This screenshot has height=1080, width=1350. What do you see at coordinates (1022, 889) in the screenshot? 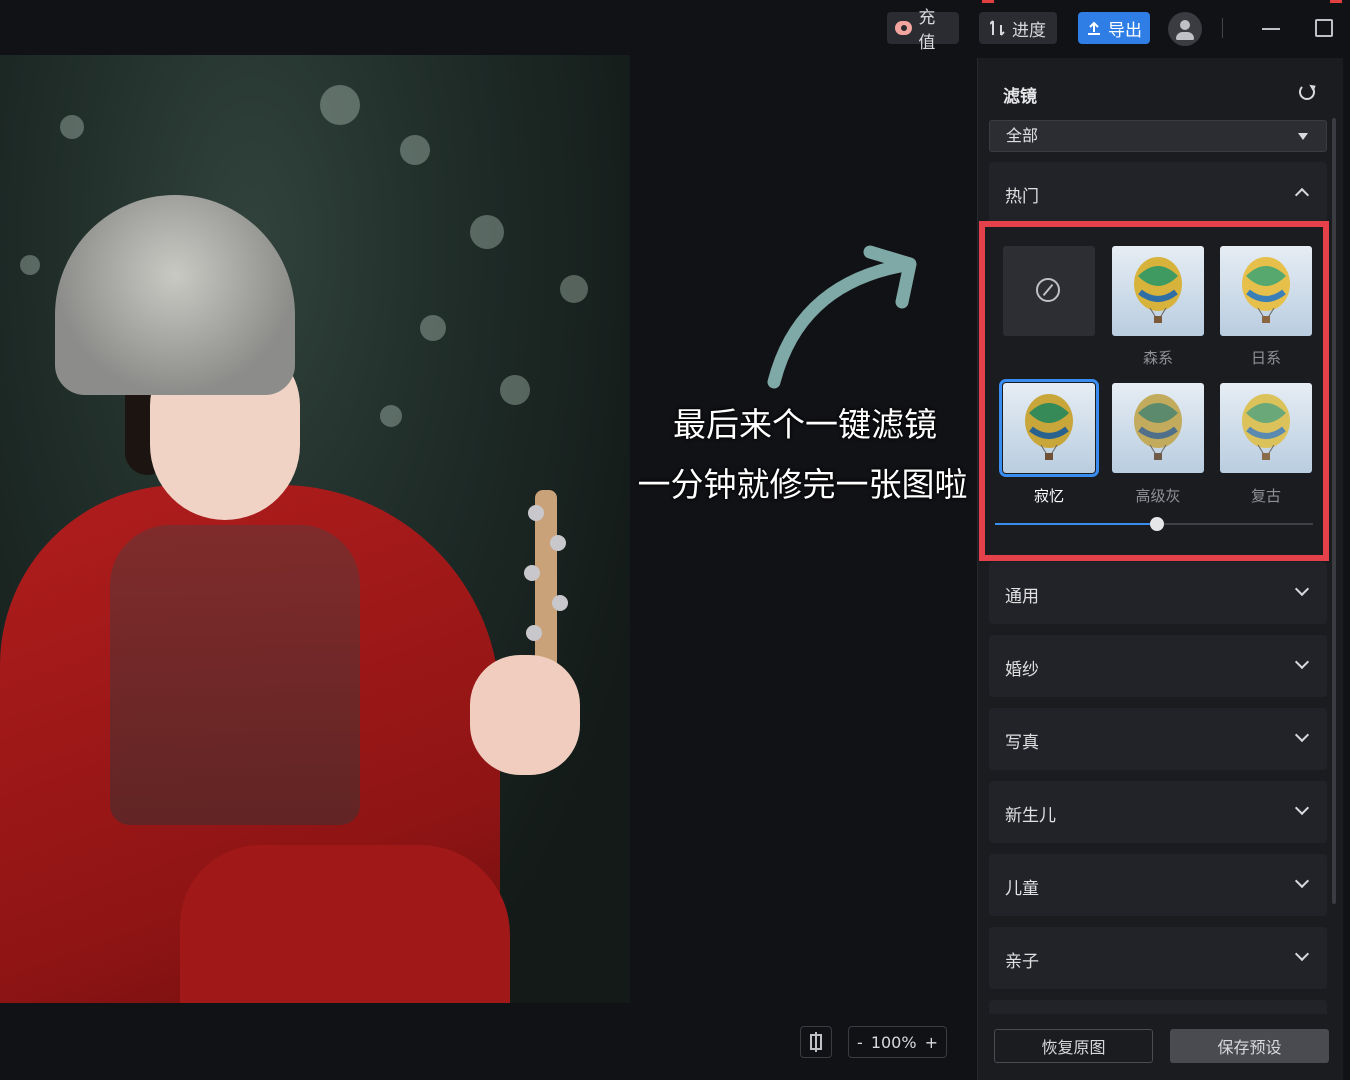
I see `section-label: 儿童` at bounding box center [1022, 889].